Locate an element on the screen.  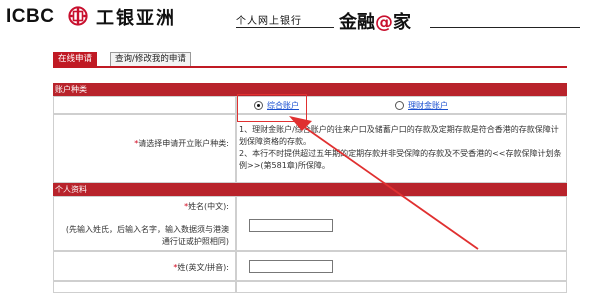
next-row-input-cell is located at coordinates (401, 287).